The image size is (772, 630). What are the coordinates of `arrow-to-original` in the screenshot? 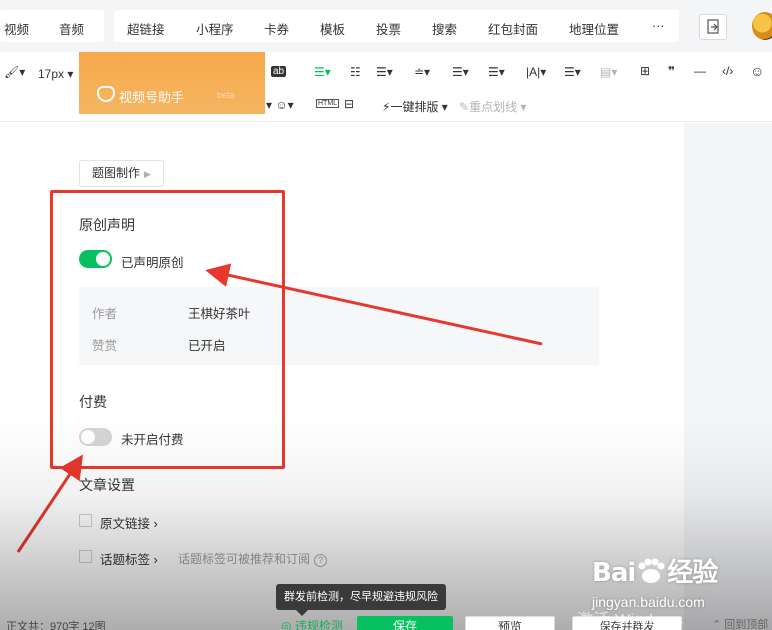 It's located at (374, 304).